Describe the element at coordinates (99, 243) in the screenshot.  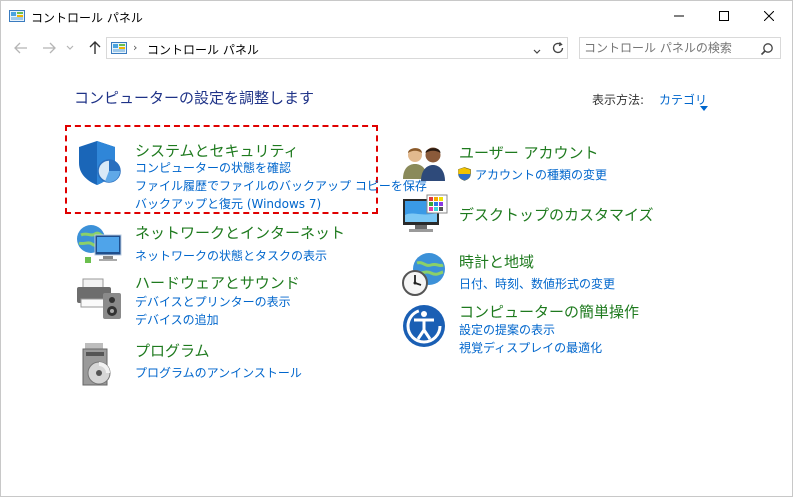
I see `network-globe-icon` at that location.